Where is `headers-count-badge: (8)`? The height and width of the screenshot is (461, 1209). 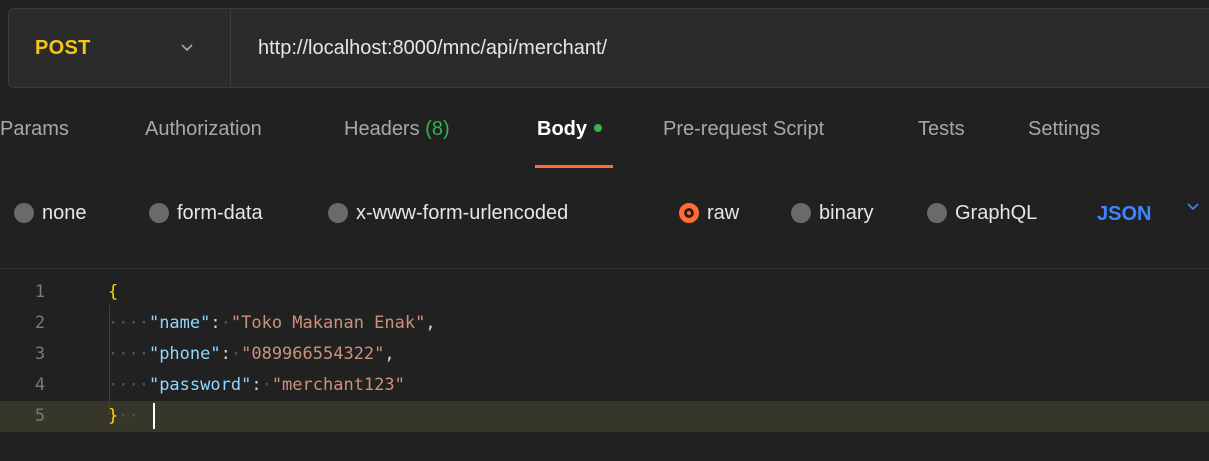 headers-count-badge: (8) is located at coordinates (437, 129).